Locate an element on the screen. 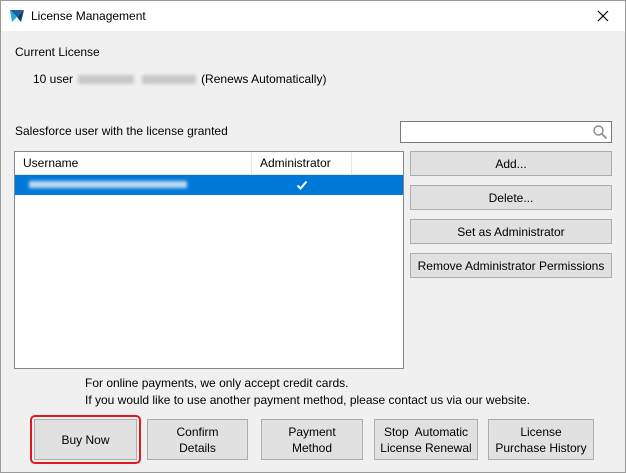 The image size is (626, 473). payment-method-label-line2: Method is located at coordinates (311, 447).